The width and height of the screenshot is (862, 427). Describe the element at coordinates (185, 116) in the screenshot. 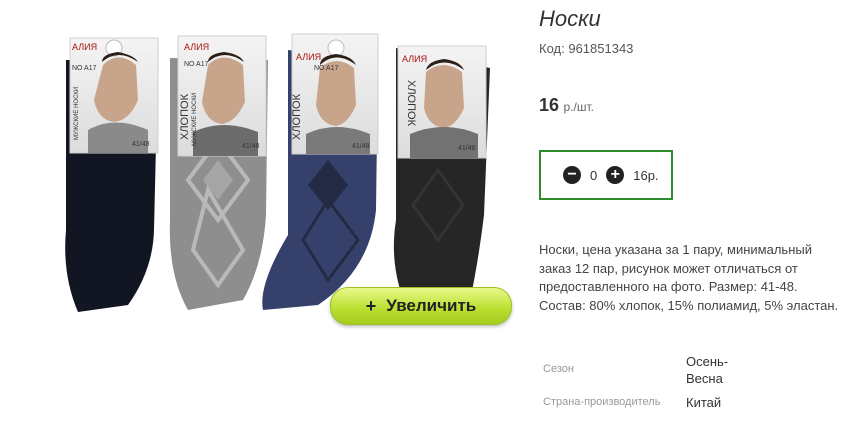

I see `material-label-2: ХЛОПОК` at that location.